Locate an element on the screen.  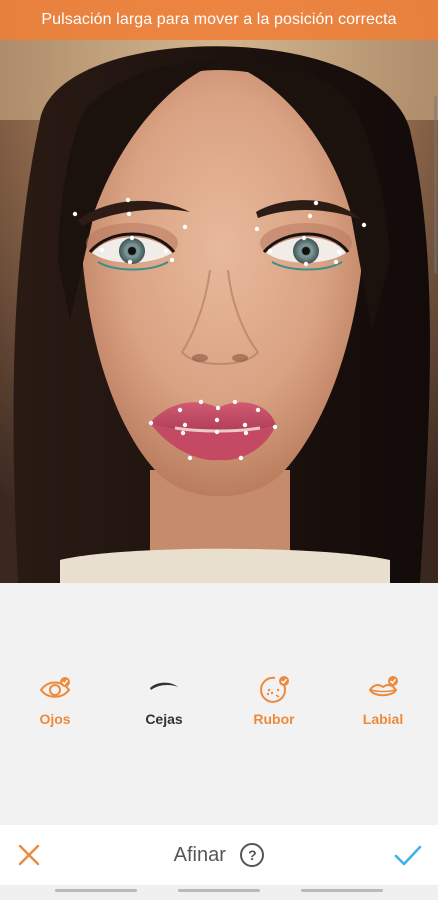
tool-ojos: Ojos is located at coordinates (55, 705).